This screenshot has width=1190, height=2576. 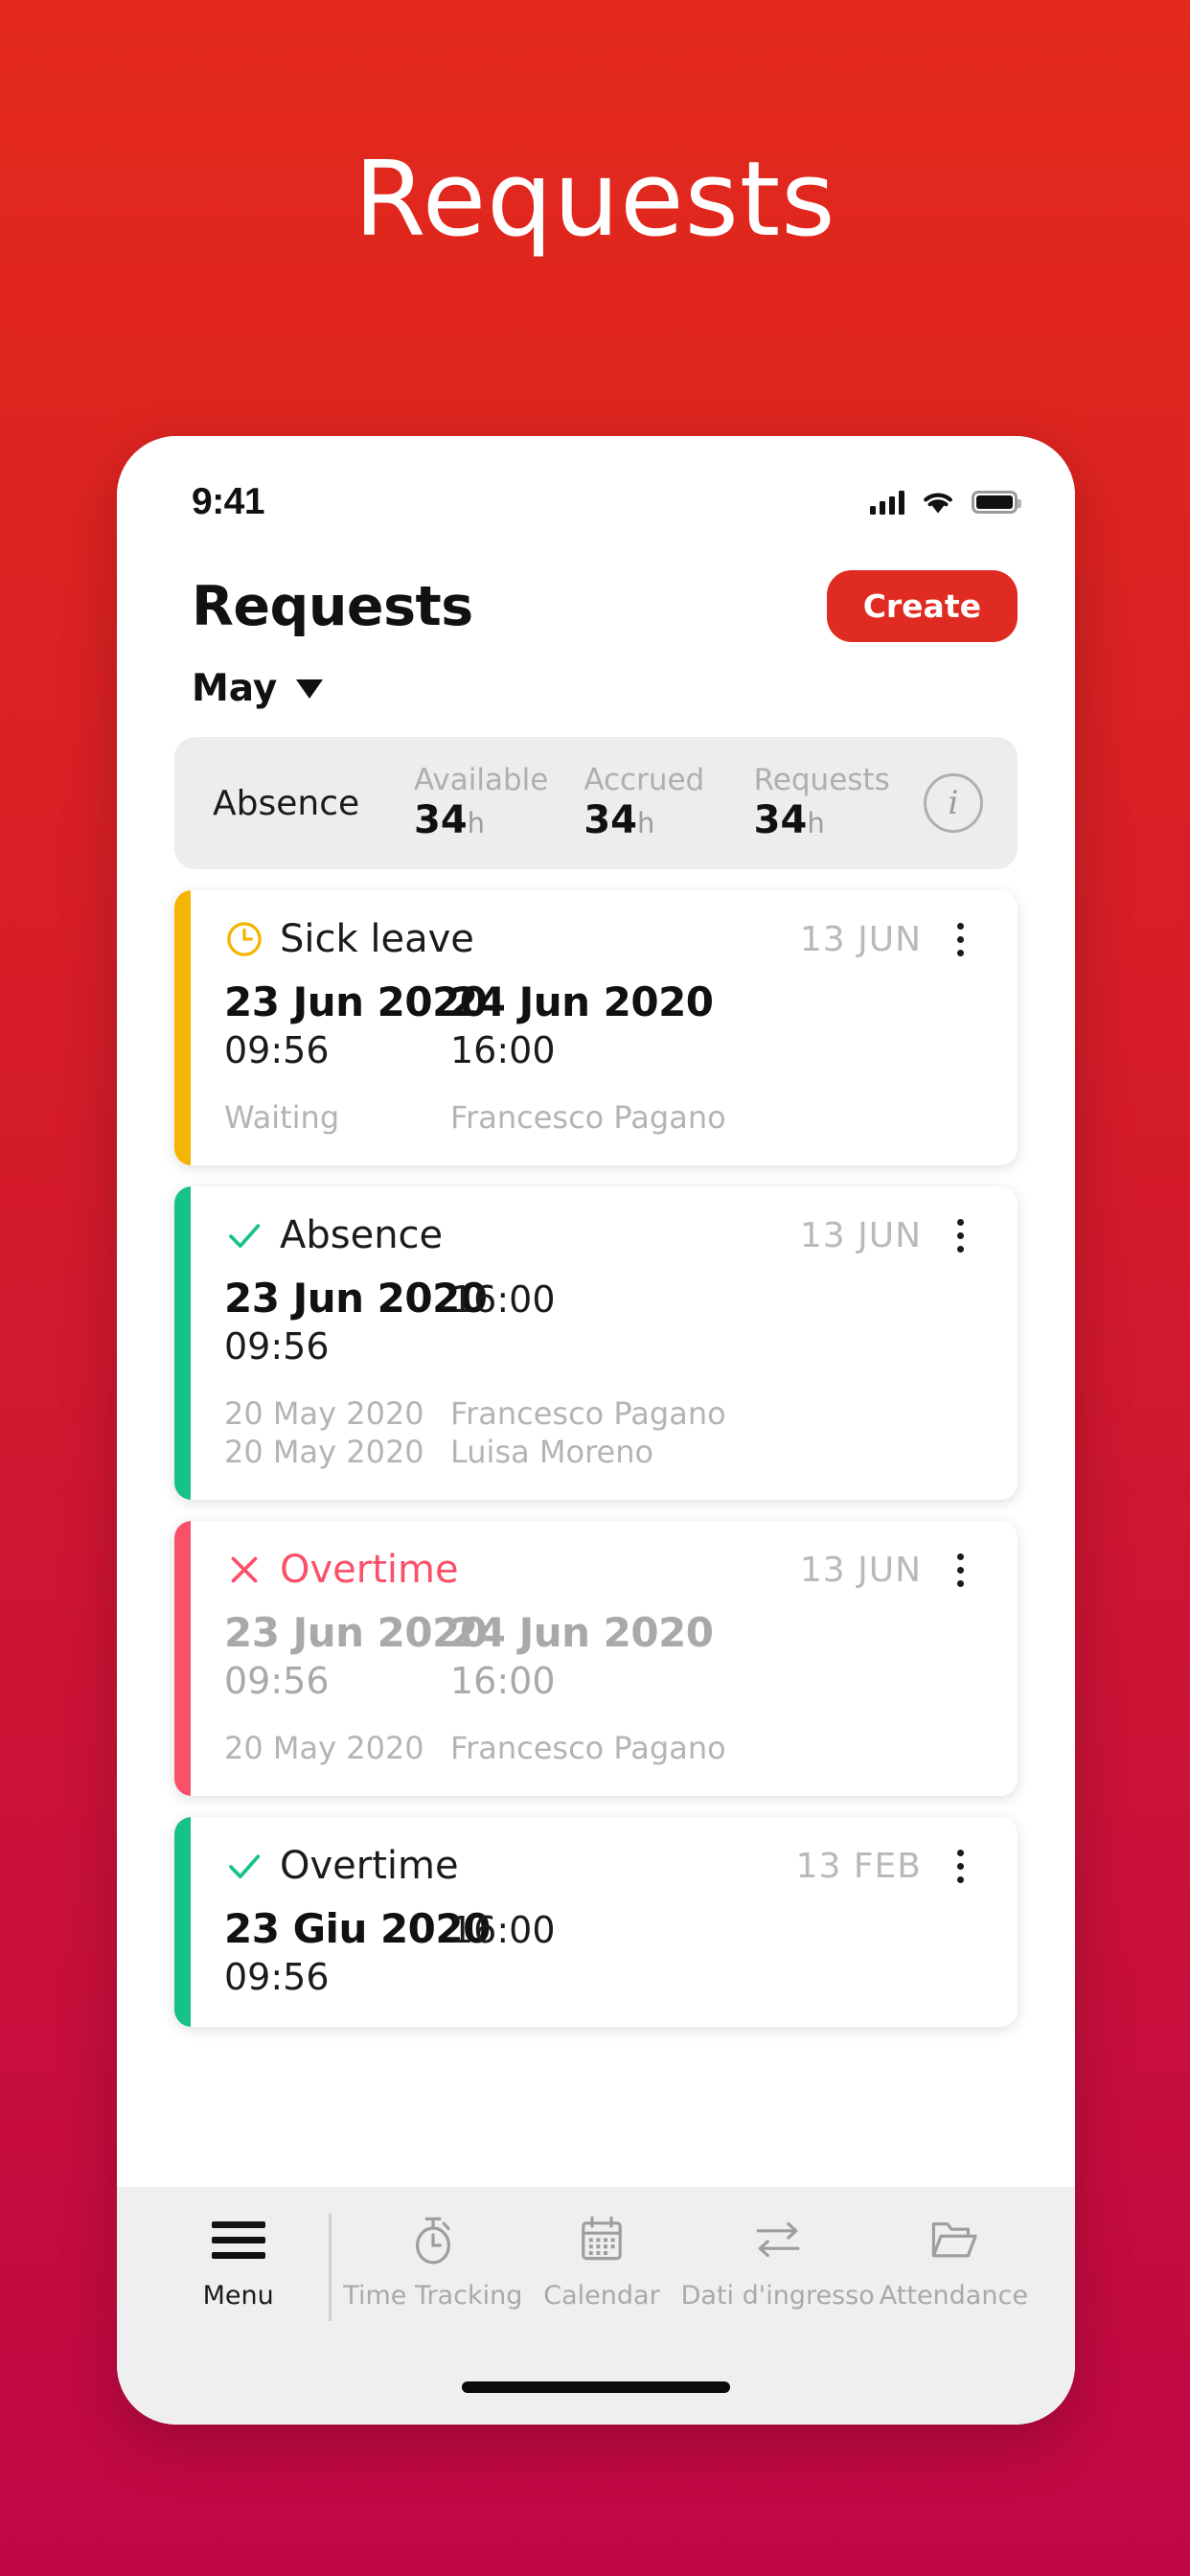 What do you see at coordinates (229, 502) in the screenshot?
I see `status-bar-time: 9:41` at bounding box center [229, 502].